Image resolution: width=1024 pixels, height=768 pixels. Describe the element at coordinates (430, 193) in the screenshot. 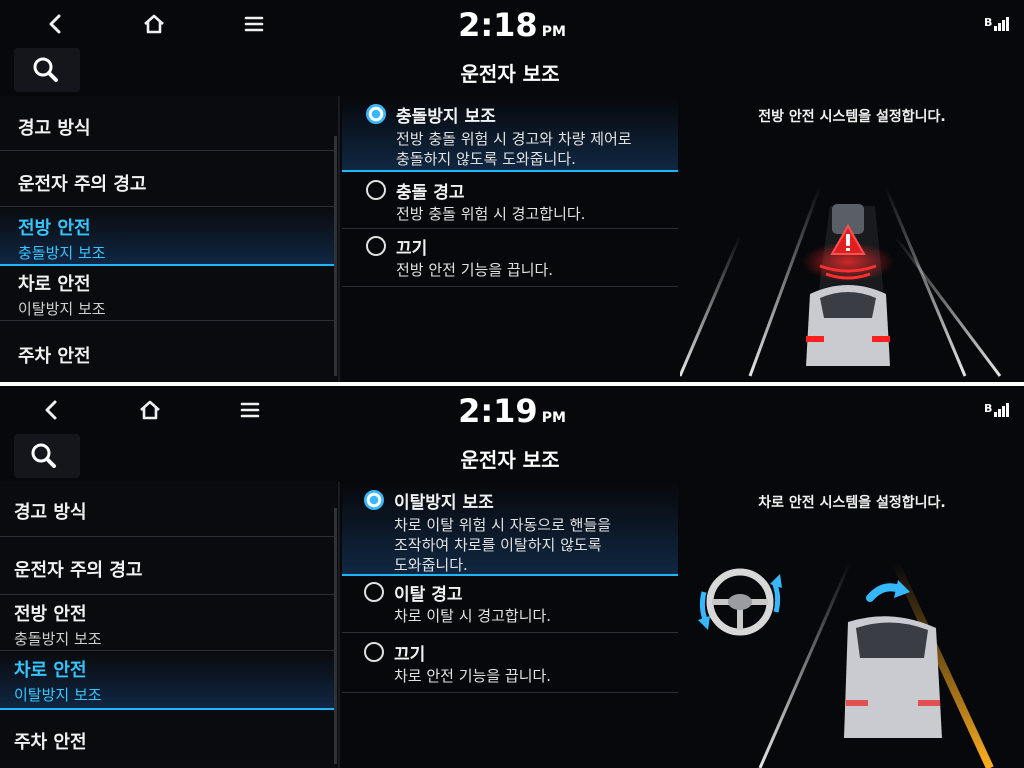

I see `option-title: 충돌 경고` at that location.